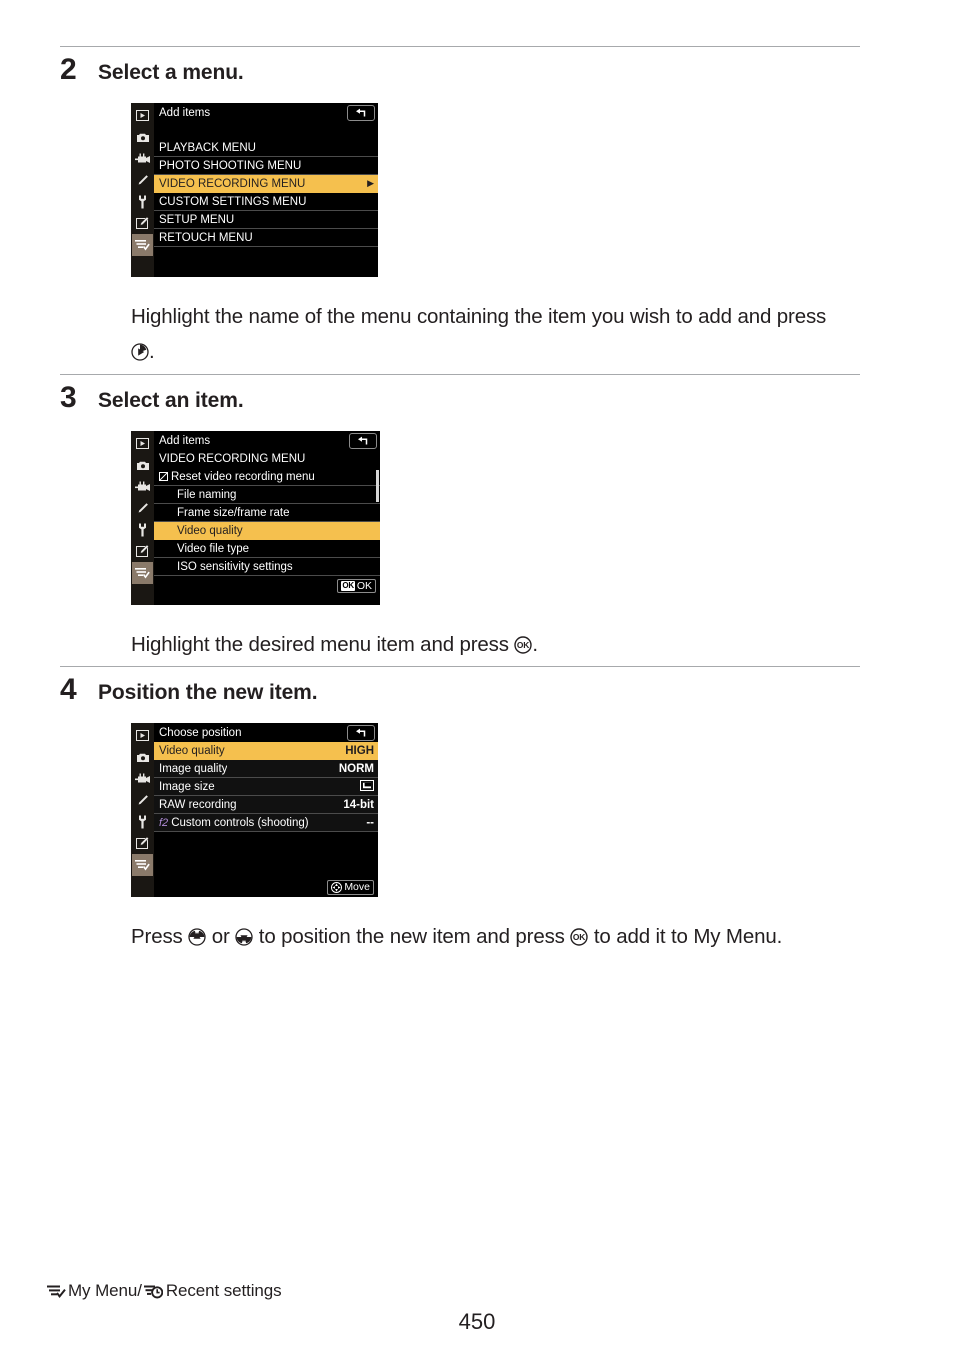  I want to click on table-row: CUSTOM SETTINGS MENU, so click(266, 202).